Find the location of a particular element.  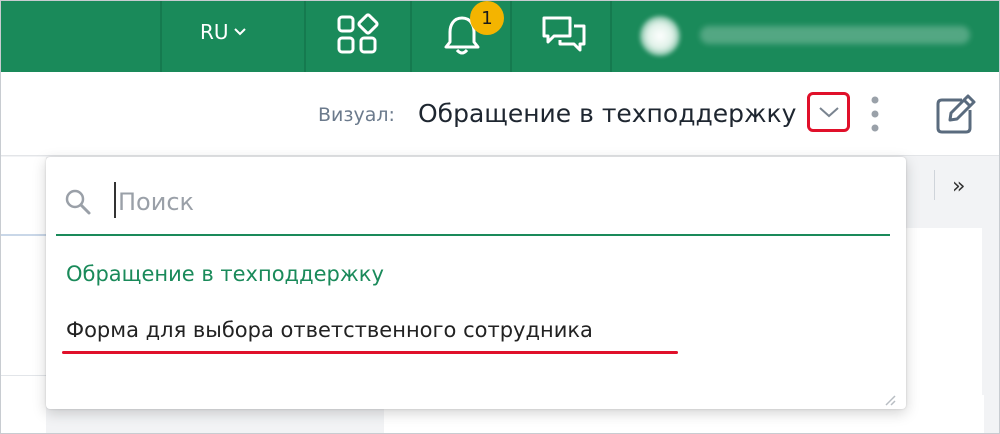

edit-icon is located at coordinates (956, 114).